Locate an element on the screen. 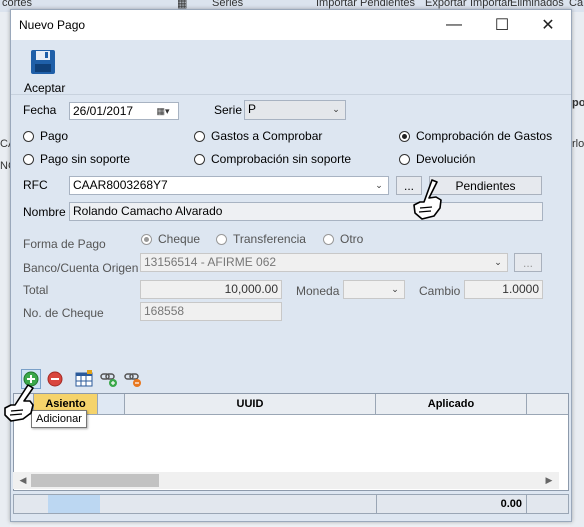 This screenshot has width=584, height=527. grid-footer: 0.00 is located at coordinates (291, 504).